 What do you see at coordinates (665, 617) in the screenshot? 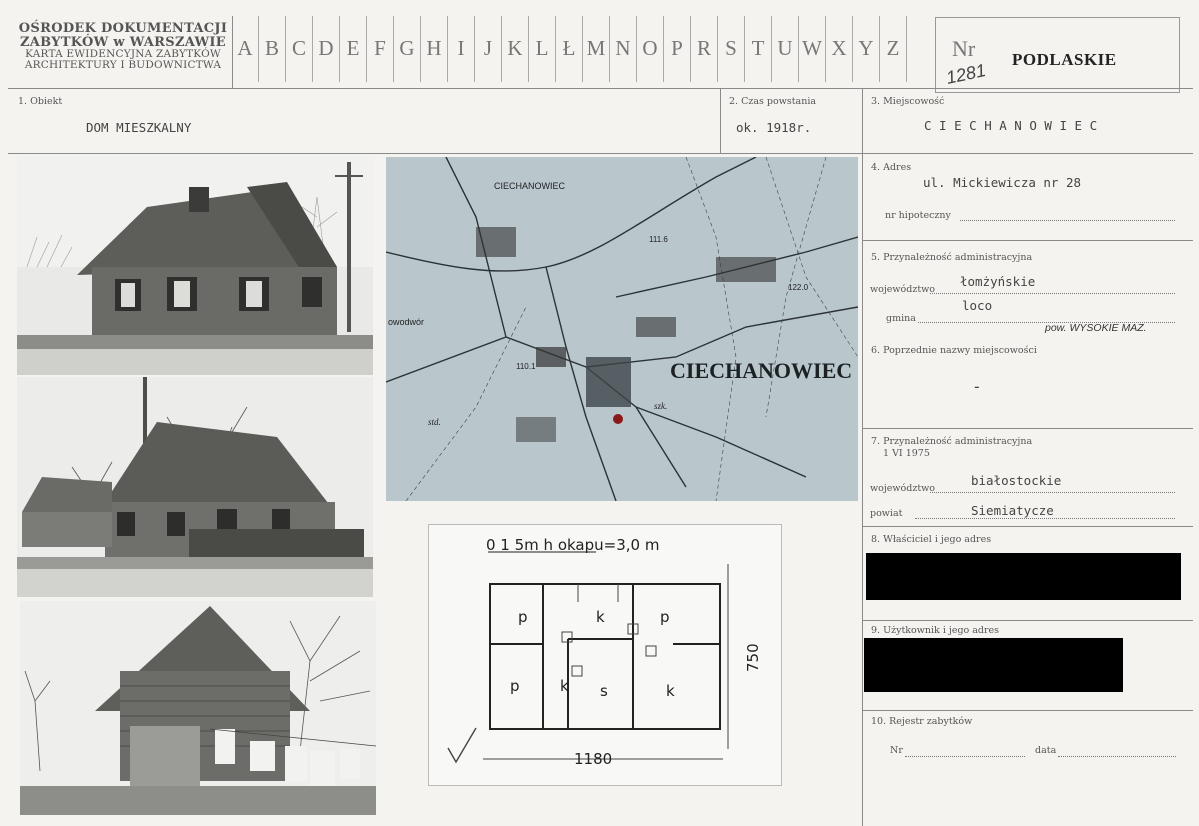
I see `room-p-2: p` at bounding box center [665, 617].